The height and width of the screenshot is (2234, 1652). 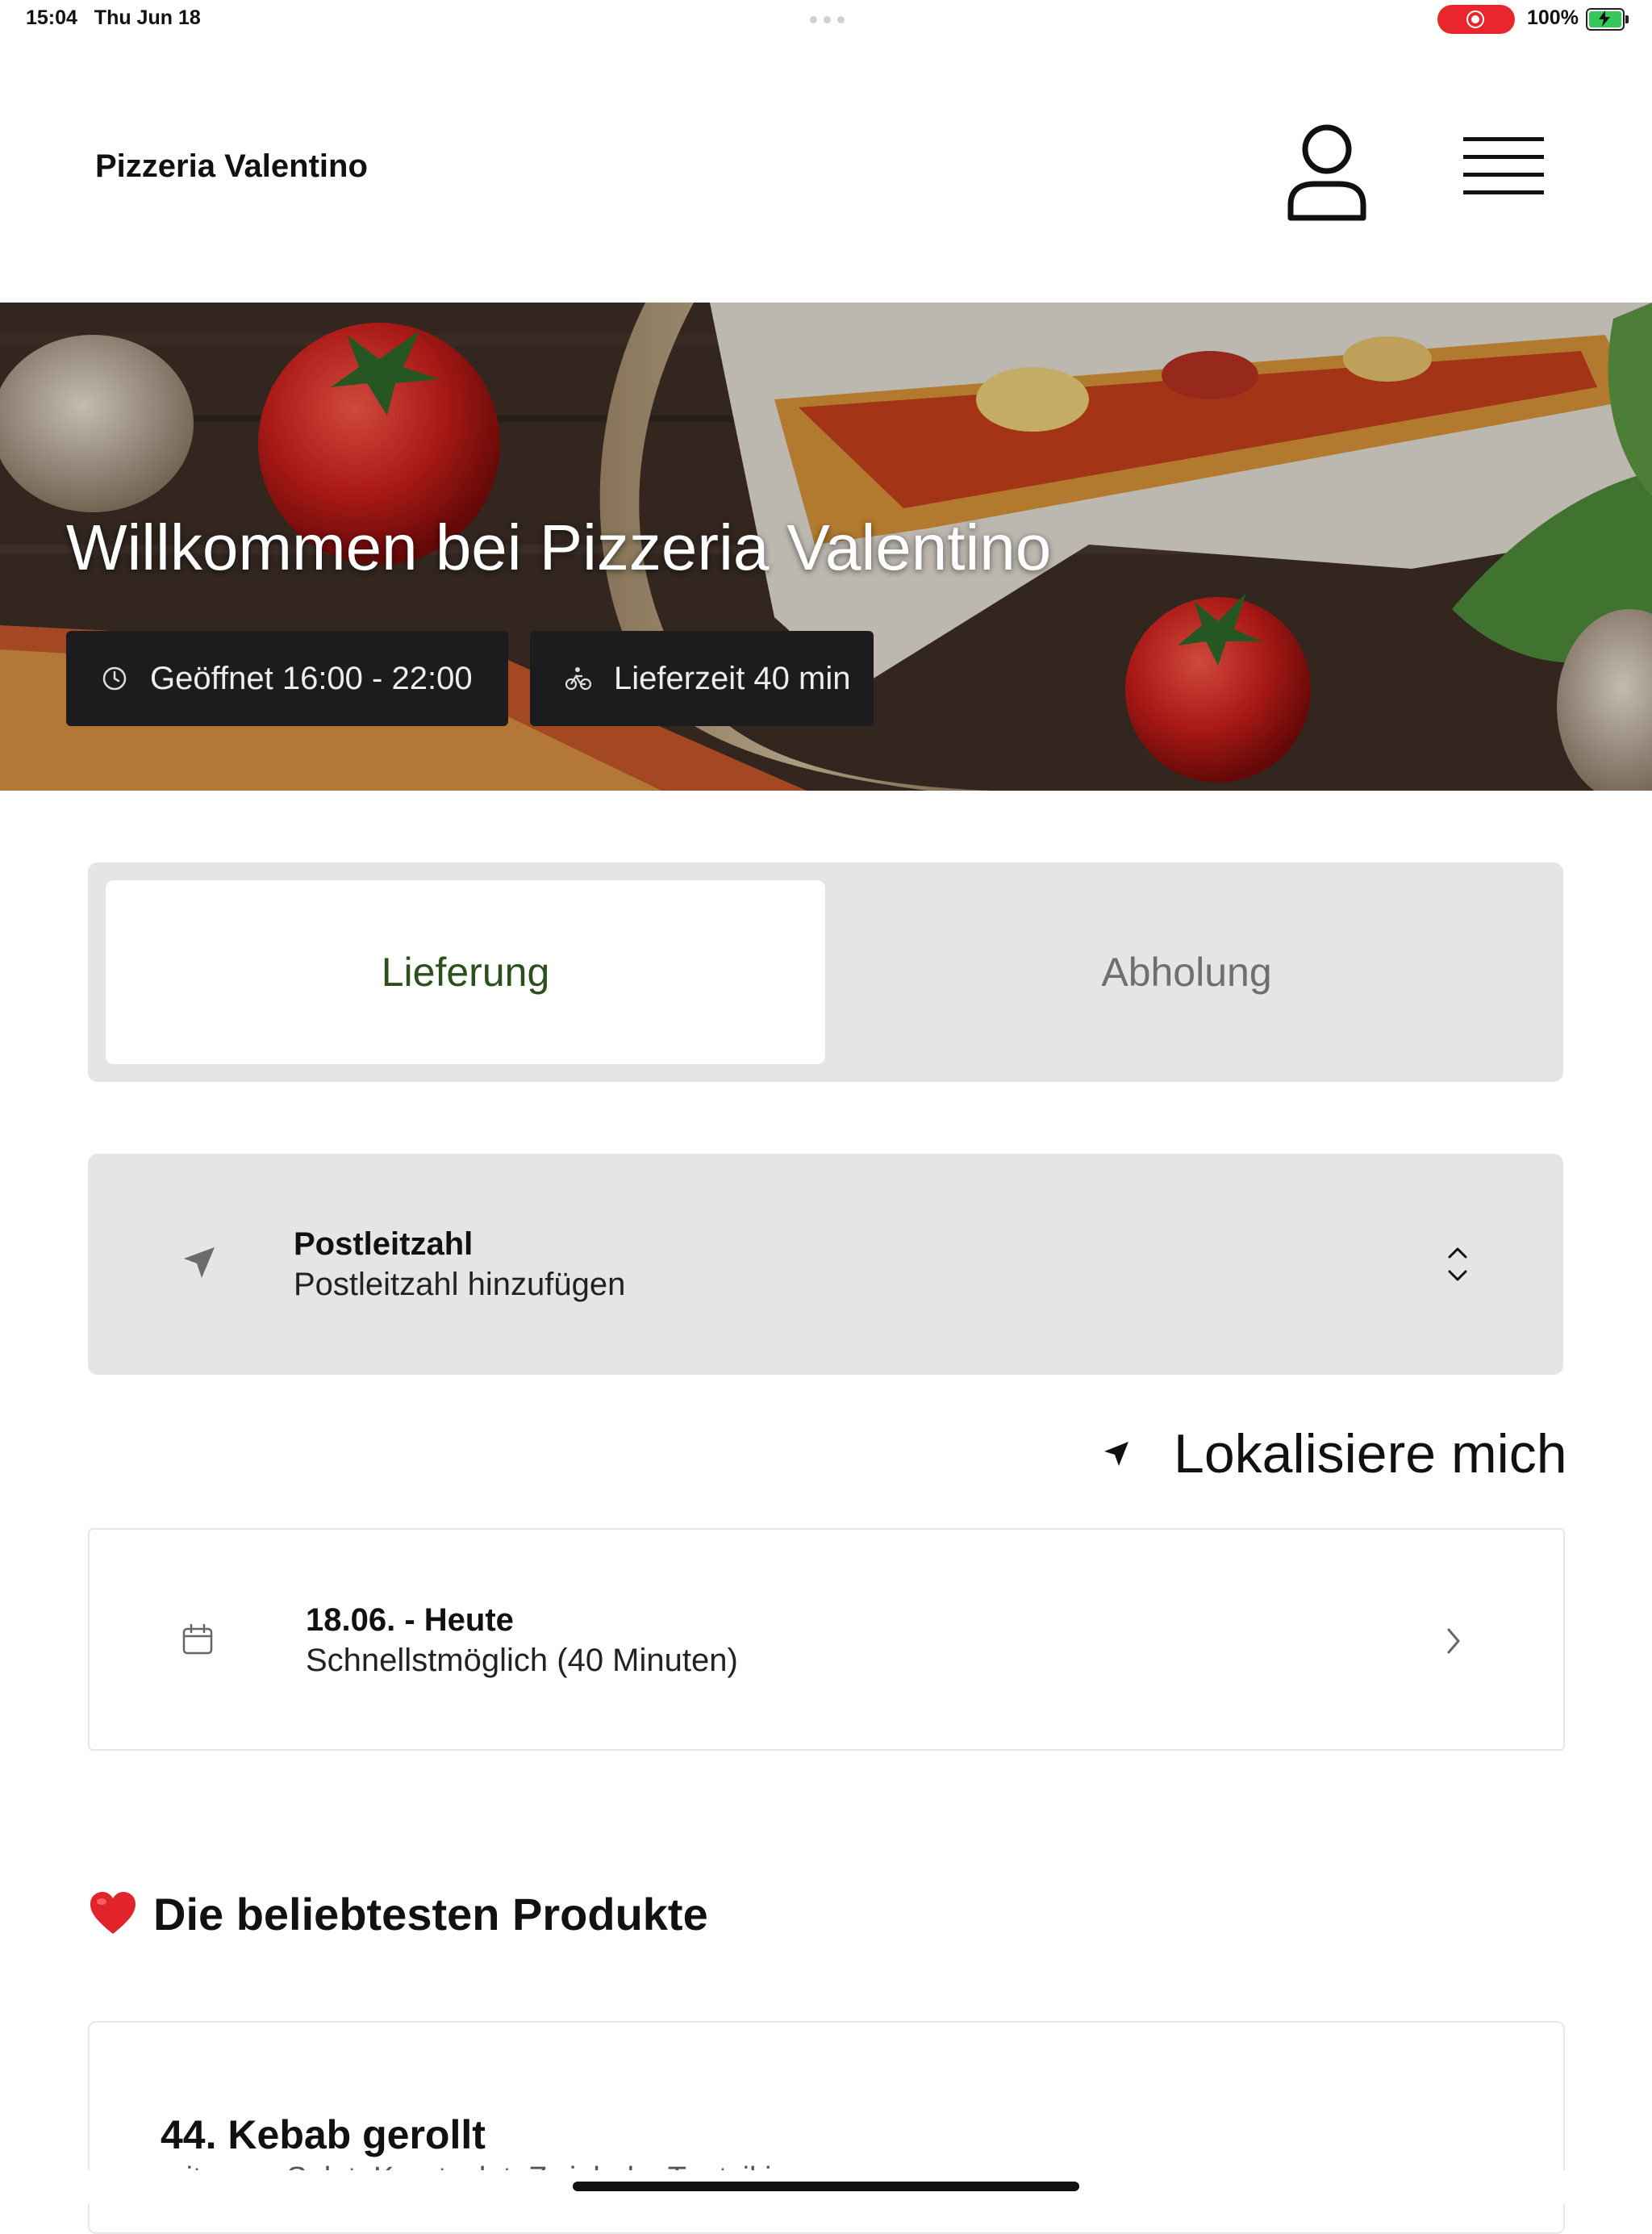 What do you see at coordinates (1370, 1453) in the screenshot?
I see `locate-me-label: Lokalisiere mich` at bounding box center [1370, 1453].